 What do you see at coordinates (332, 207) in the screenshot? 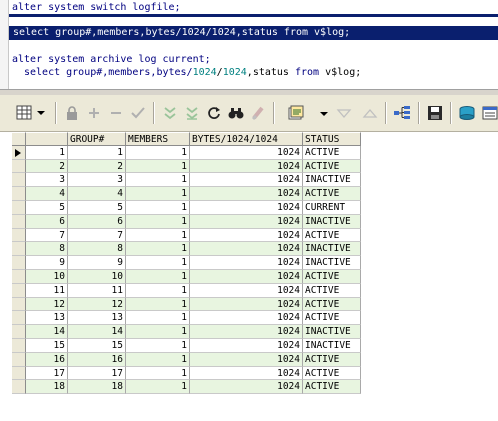
I see `cell-status: CURRENT` at bounding box center [332, 207].